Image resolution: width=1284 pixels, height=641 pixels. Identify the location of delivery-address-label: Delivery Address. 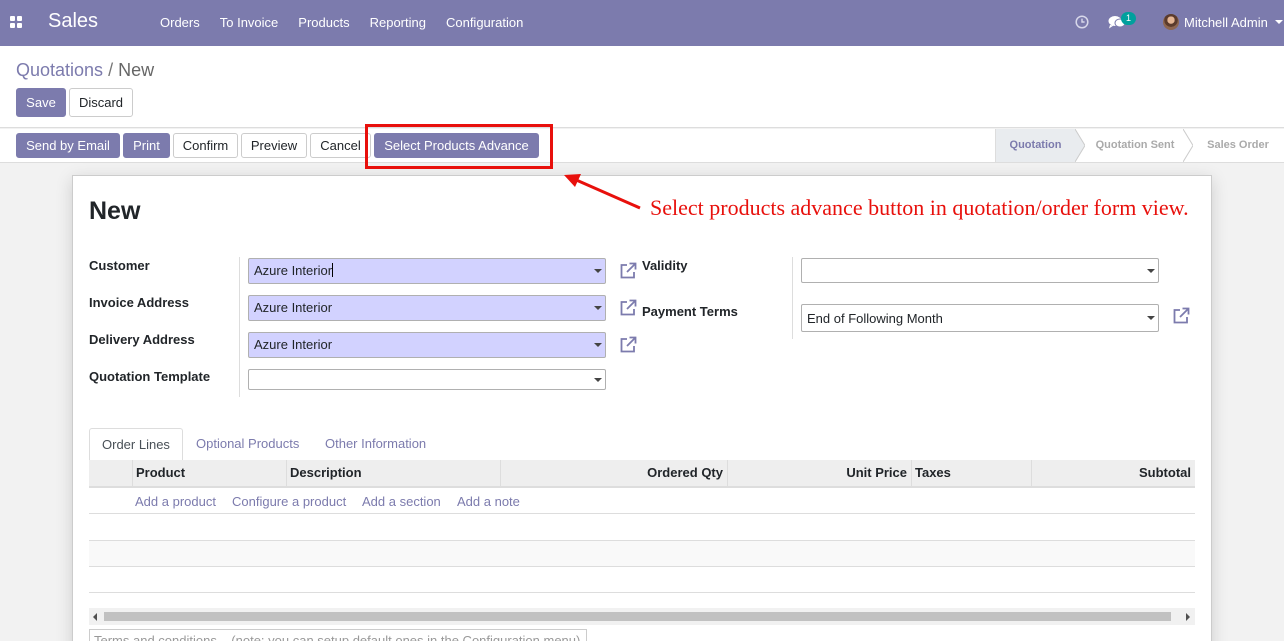
(142, 339).